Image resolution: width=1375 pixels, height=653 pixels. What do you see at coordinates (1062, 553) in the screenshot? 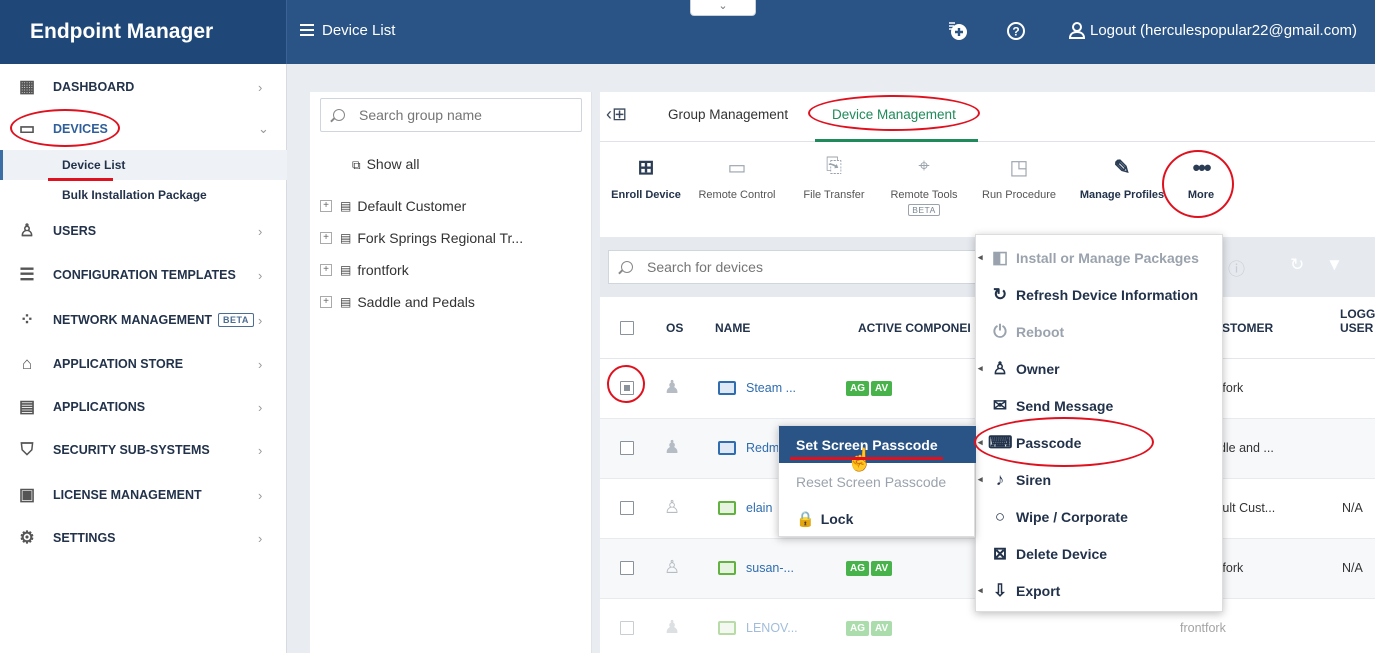
I see `menu-item-label: Delete Device` at bounding box center [1062, 553].